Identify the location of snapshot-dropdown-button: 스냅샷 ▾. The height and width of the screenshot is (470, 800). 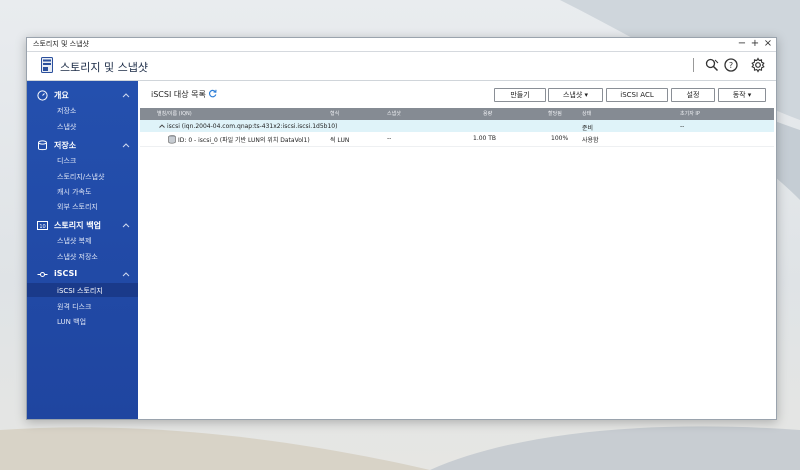
(575, 95).